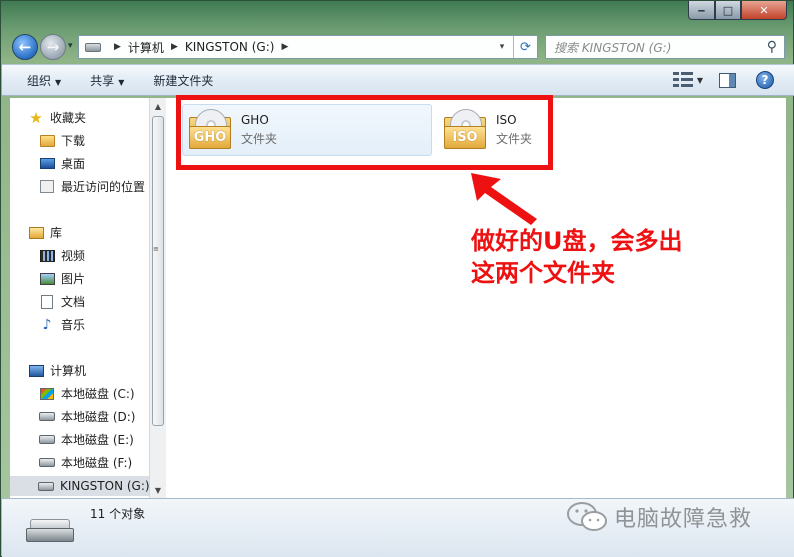 The height and width of the screenshot is (557, 794). What do you see at coordinates (493, 130) in the screenshot?
I see `list-item-iso: ISO ISO 文件夹` at bounding box center [493, 130].